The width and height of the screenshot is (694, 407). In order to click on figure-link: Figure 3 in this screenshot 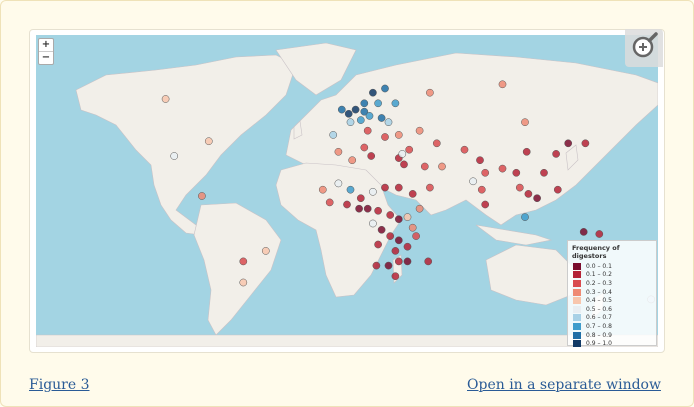, I will do `click(59, 385)`.